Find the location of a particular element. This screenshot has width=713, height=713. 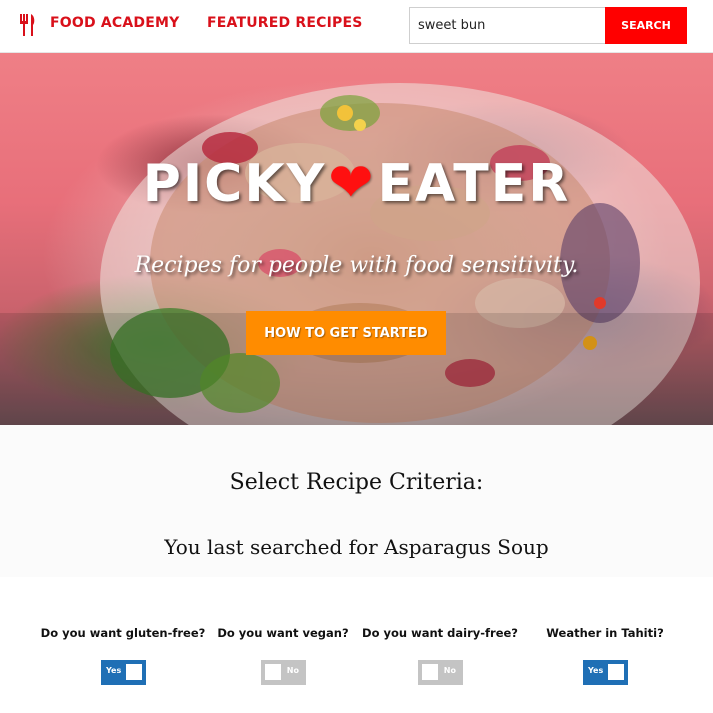

question-dairy-free: Do you want dairy-free? is located at coordinates (440, 633).